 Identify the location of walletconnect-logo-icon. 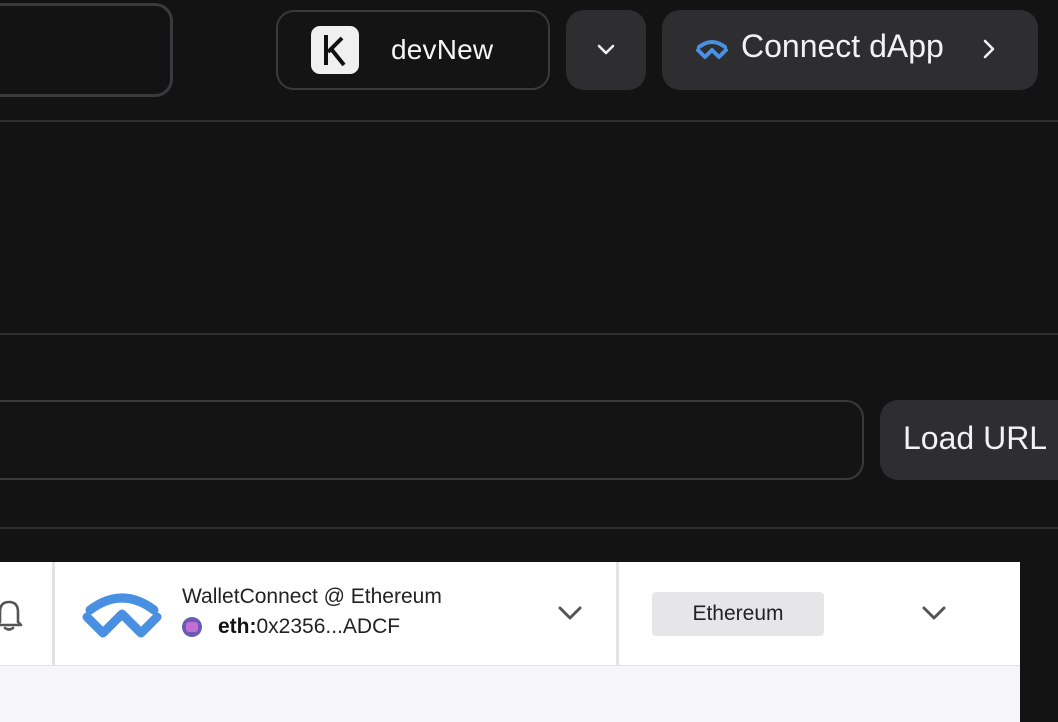
(122, 615).